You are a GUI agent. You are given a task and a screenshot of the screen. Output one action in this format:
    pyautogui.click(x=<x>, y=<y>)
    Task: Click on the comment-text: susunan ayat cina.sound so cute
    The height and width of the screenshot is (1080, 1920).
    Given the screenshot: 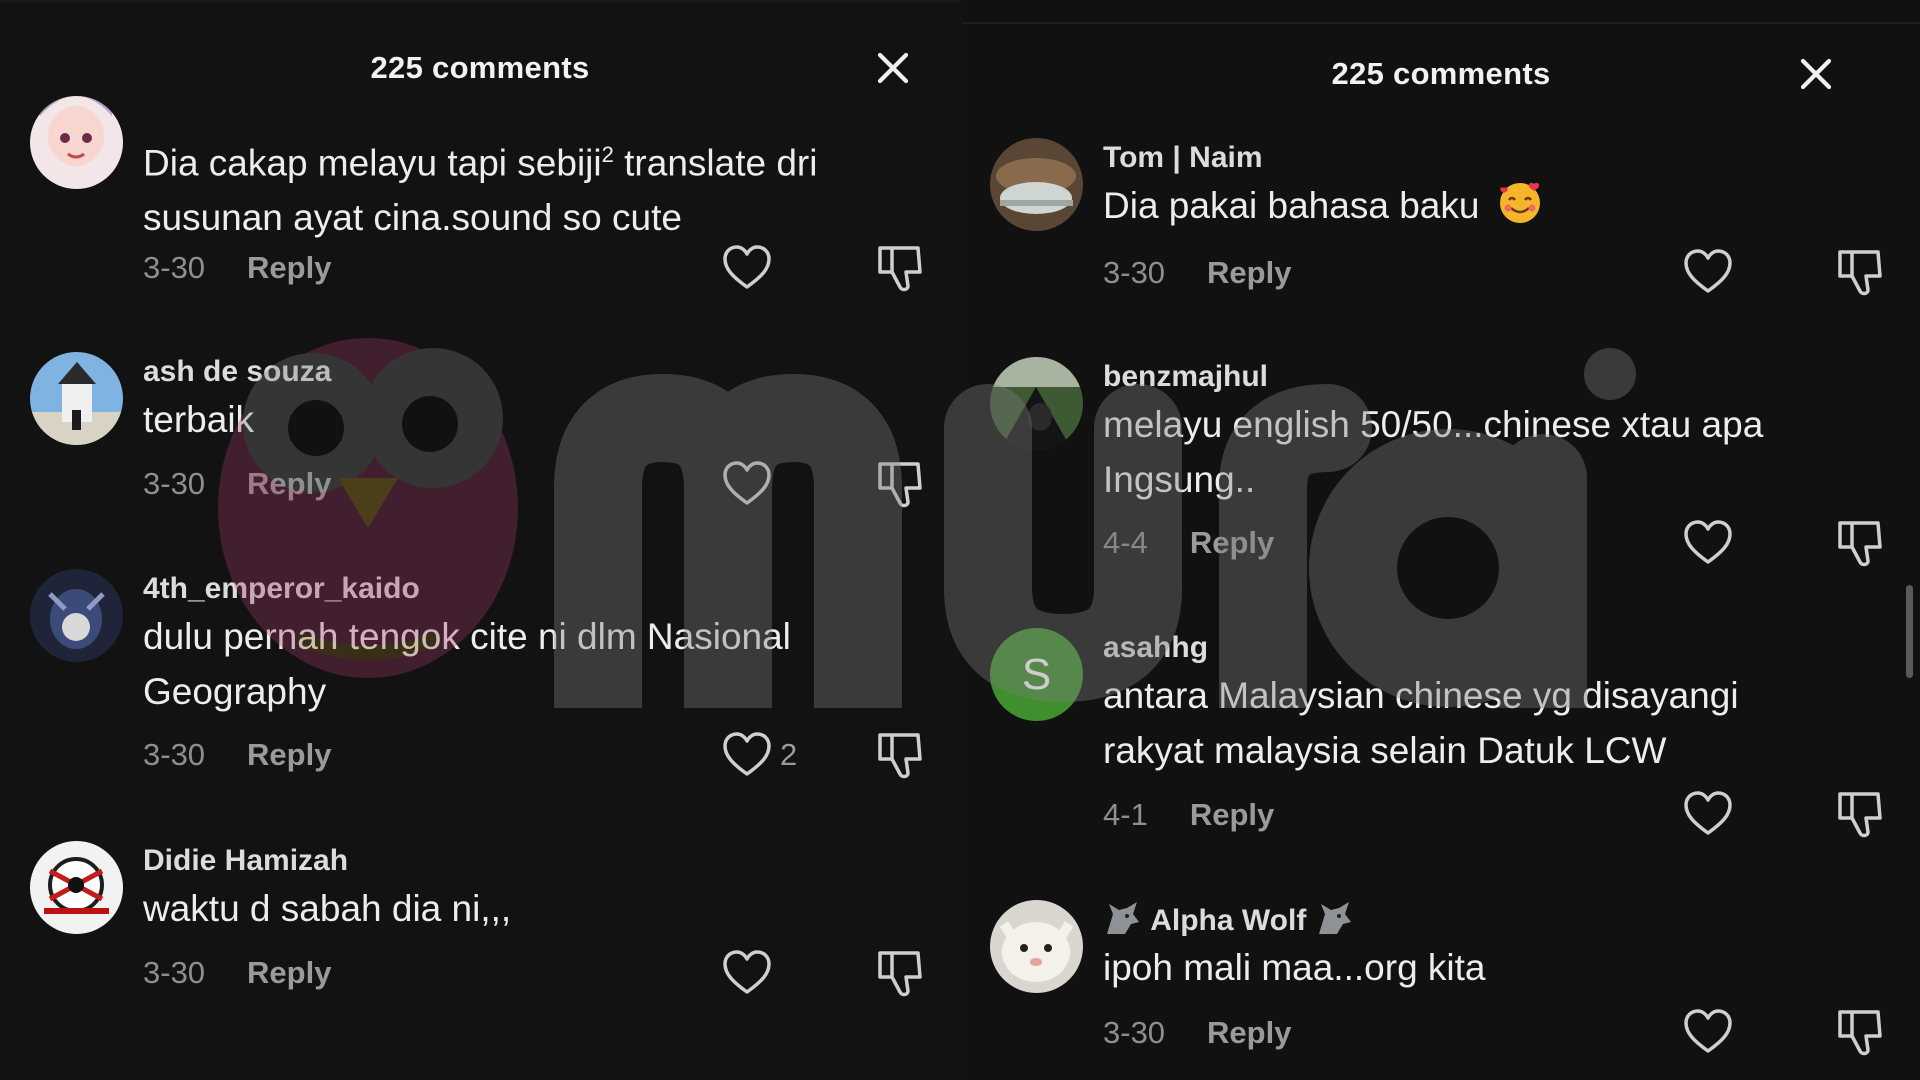 What is the action you would take?
    pyautogui.click(x=412, y=218)
    